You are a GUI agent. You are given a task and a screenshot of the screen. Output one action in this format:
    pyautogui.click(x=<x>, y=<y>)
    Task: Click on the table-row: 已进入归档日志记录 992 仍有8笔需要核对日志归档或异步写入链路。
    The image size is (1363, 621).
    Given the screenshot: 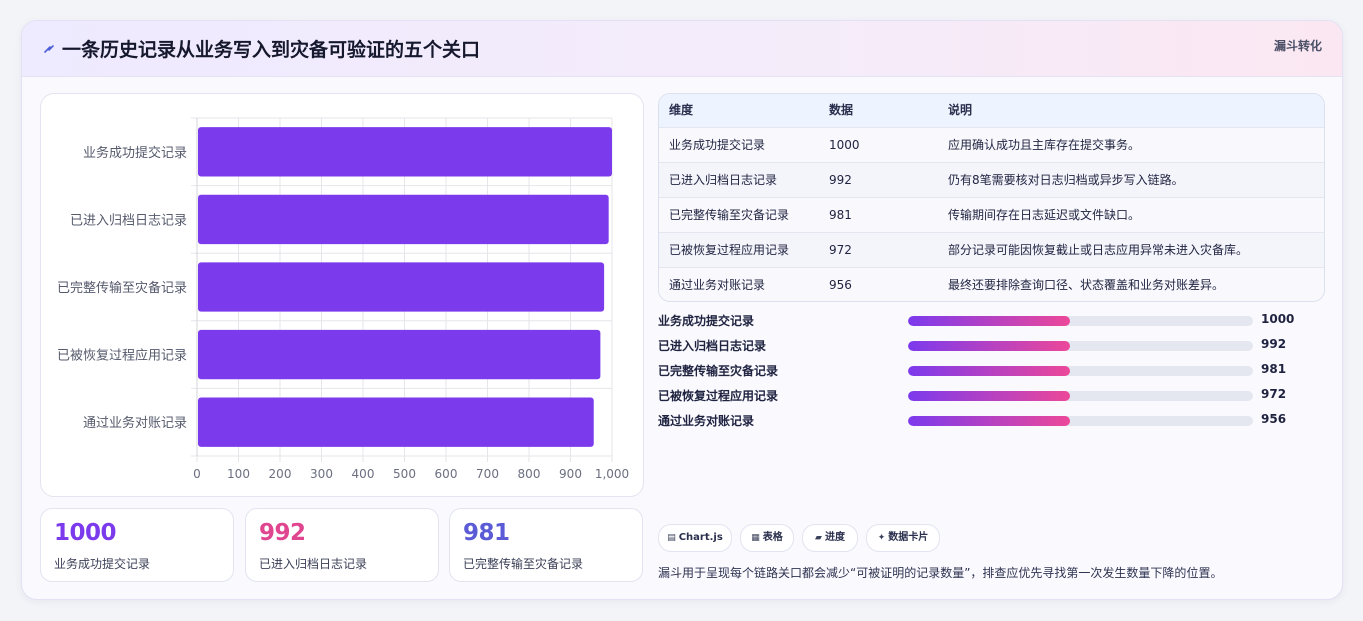 What is the action you would take?
    pyautogui.click(x=991, y=180)
    